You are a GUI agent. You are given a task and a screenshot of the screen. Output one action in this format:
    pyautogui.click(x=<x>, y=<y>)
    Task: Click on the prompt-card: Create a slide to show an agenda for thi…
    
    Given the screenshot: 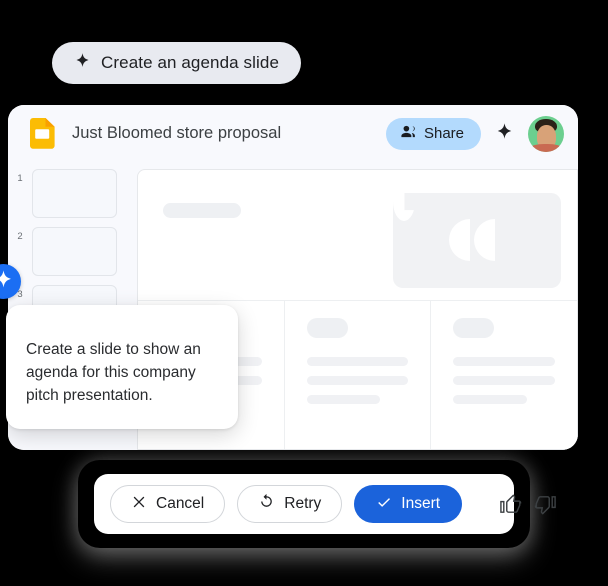 What is the action you would take?
    pyautogui.click(x=122, y=367)
    